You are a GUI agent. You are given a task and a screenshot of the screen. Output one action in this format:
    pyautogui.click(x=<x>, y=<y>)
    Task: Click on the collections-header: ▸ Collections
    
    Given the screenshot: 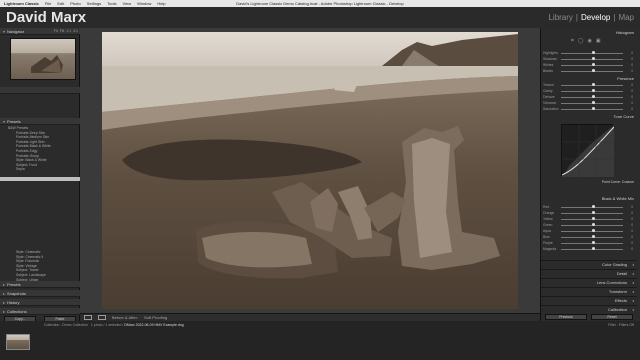 What is the action you would take?
    pyautogui.click(x=40, y=311)
    